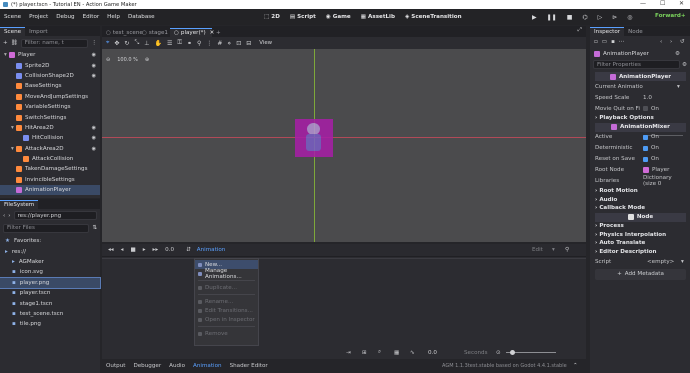 Image resolution: width=690 pixels, height=373 pixels. Describe the element at coordinates (647, 98) in the screenshot. I see `speed-scale-value: 1.0` at that location.